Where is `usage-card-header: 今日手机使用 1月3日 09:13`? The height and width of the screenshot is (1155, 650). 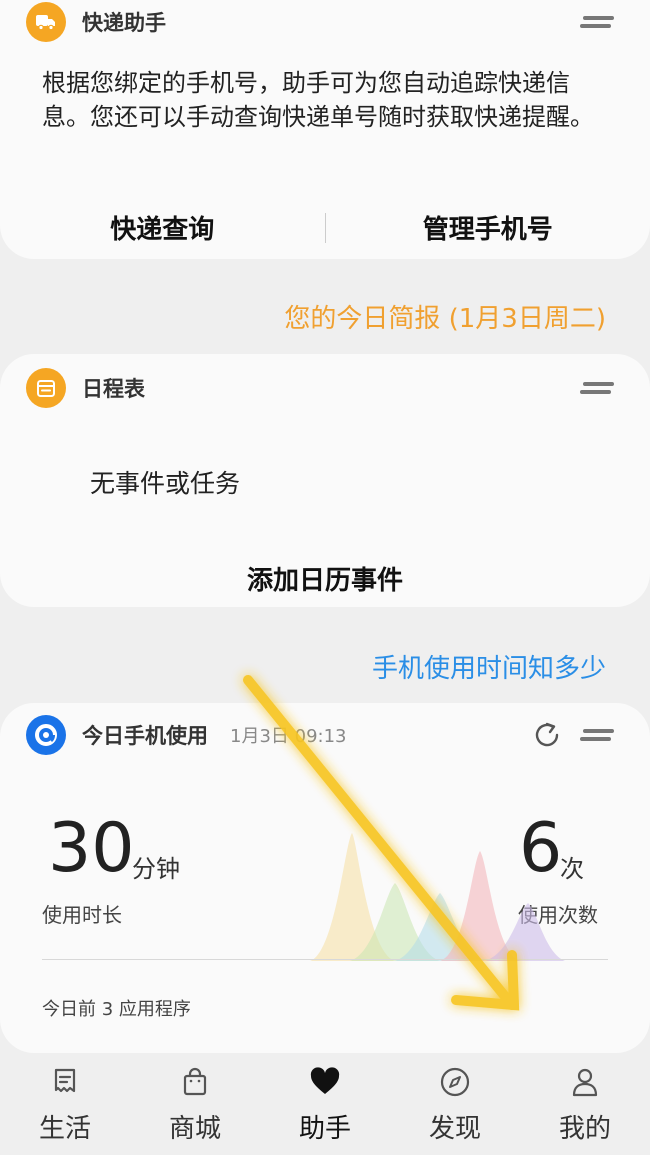
usage-card-header: 今日手机使用 1月3日 09:13 is located at coordinates (325, 735).